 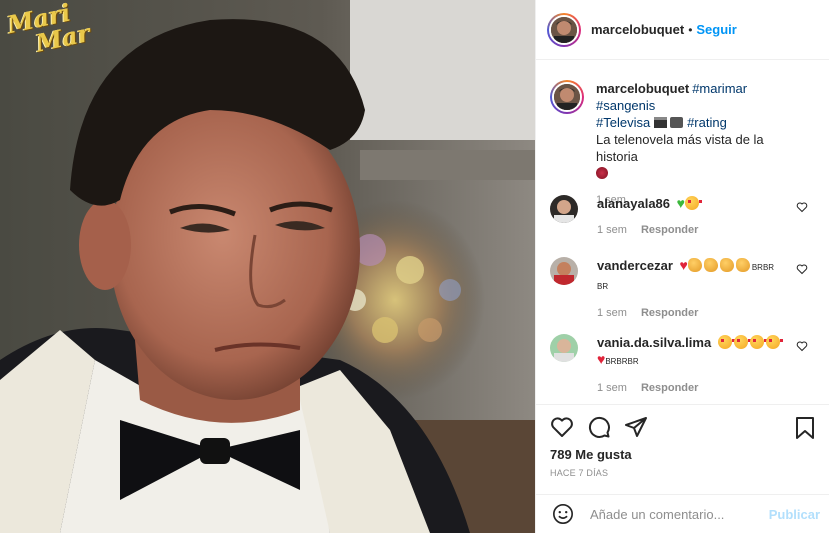 I want to click on share-icon, so click(x=636, y=427).